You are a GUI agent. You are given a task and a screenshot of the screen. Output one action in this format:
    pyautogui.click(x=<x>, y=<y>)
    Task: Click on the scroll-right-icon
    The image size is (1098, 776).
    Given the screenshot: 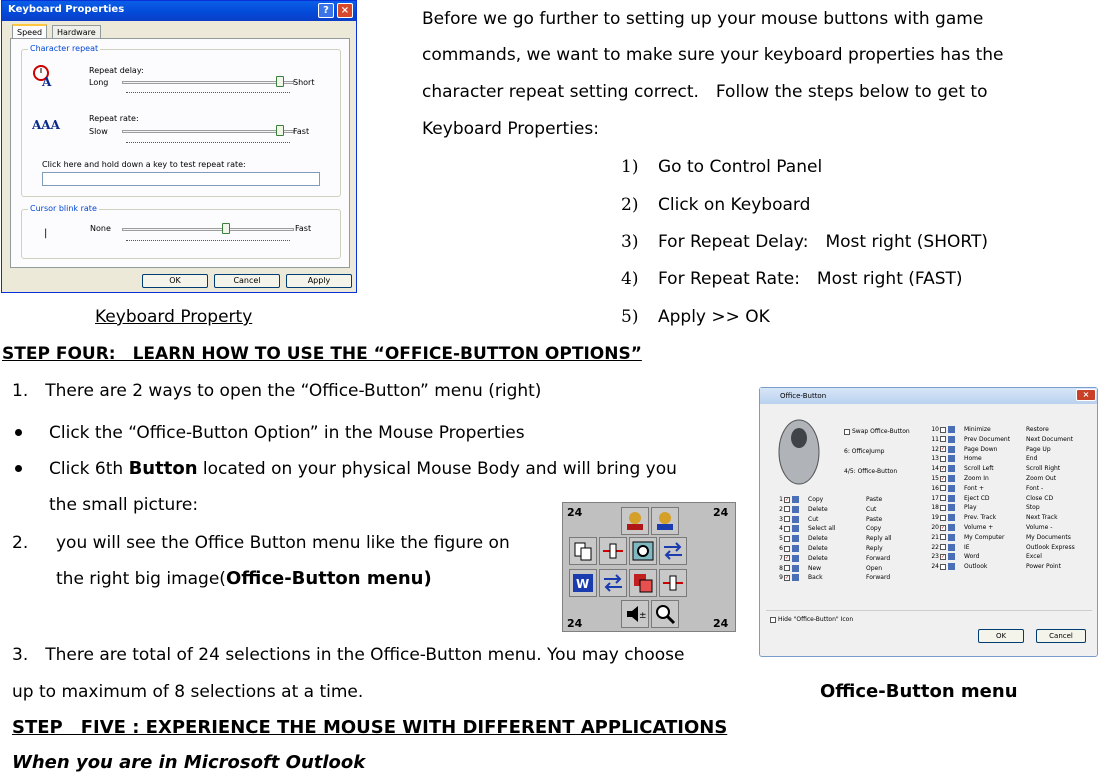 What is the action you would take?
    pyautogui.click(x=673, y=583)
    